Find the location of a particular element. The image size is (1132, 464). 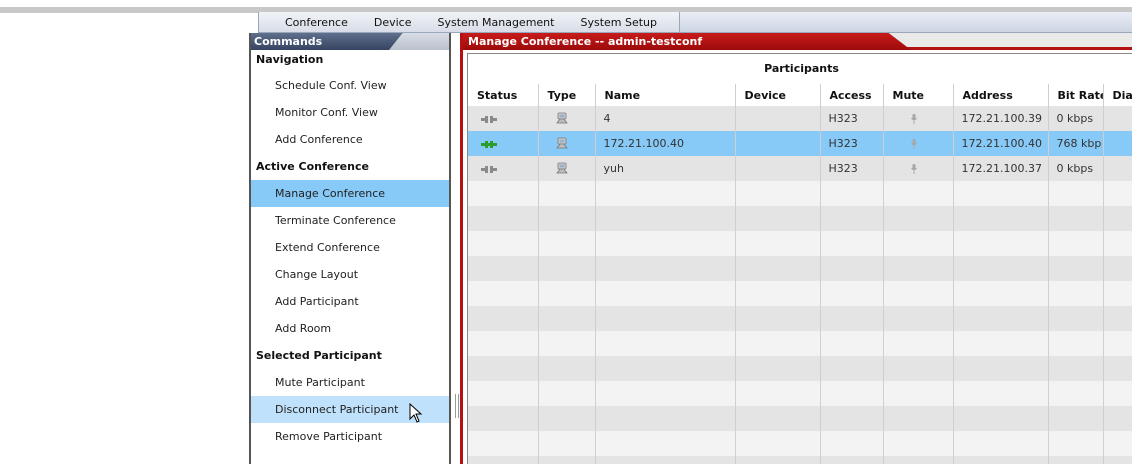

nav-change-layout: Change Layout is located at coordinates (350, 274).